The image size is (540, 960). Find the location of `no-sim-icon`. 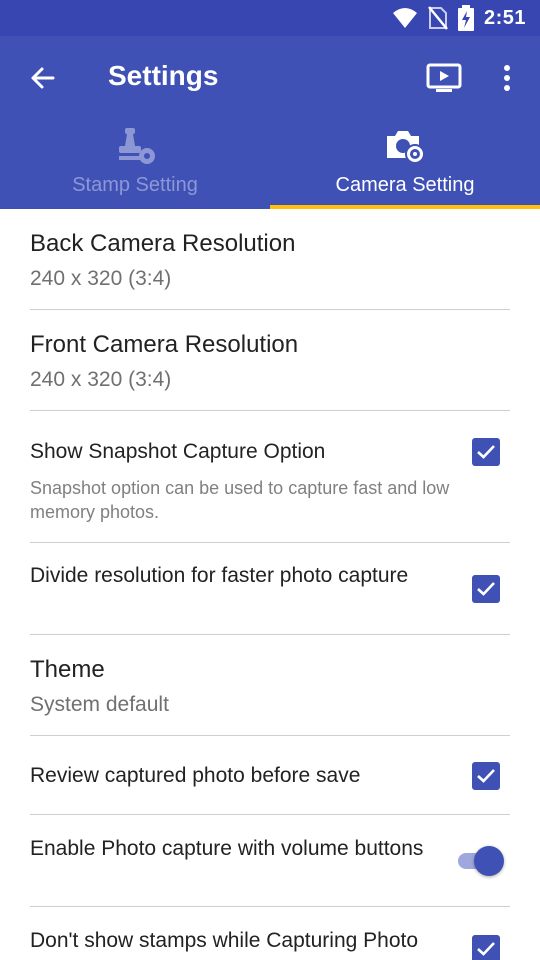

no-sim-icon is located at coordinates (438, 18).